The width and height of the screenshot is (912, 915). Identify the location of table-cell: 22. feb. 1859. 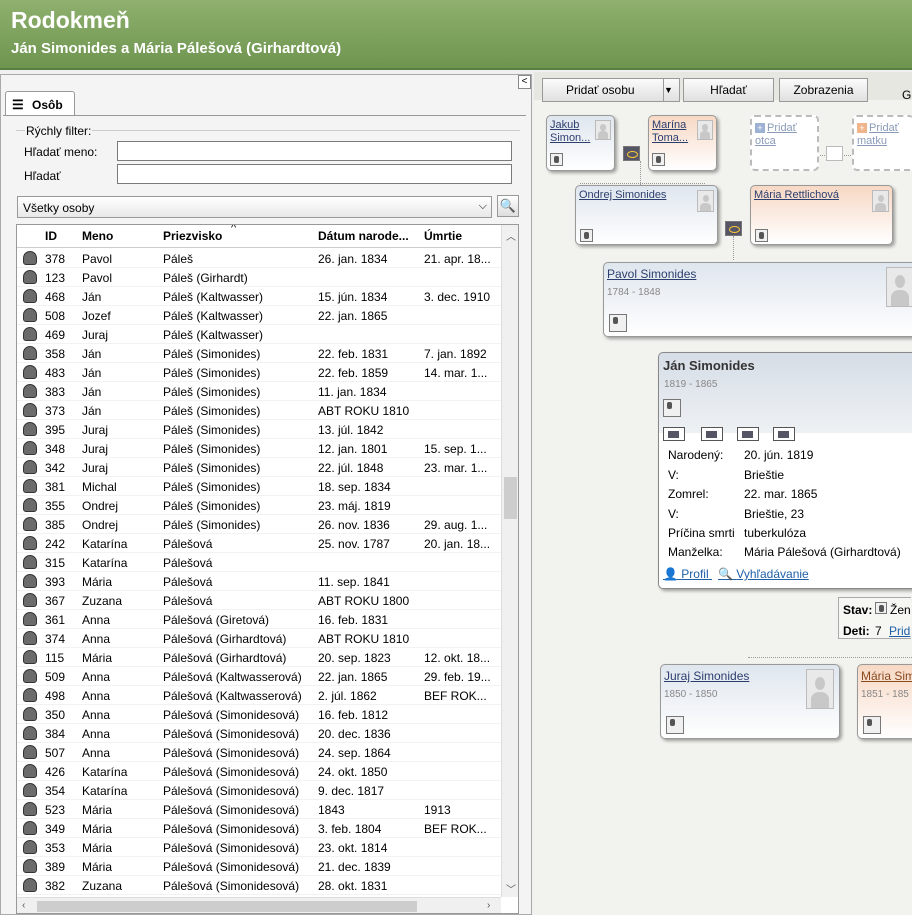
(353, 373).